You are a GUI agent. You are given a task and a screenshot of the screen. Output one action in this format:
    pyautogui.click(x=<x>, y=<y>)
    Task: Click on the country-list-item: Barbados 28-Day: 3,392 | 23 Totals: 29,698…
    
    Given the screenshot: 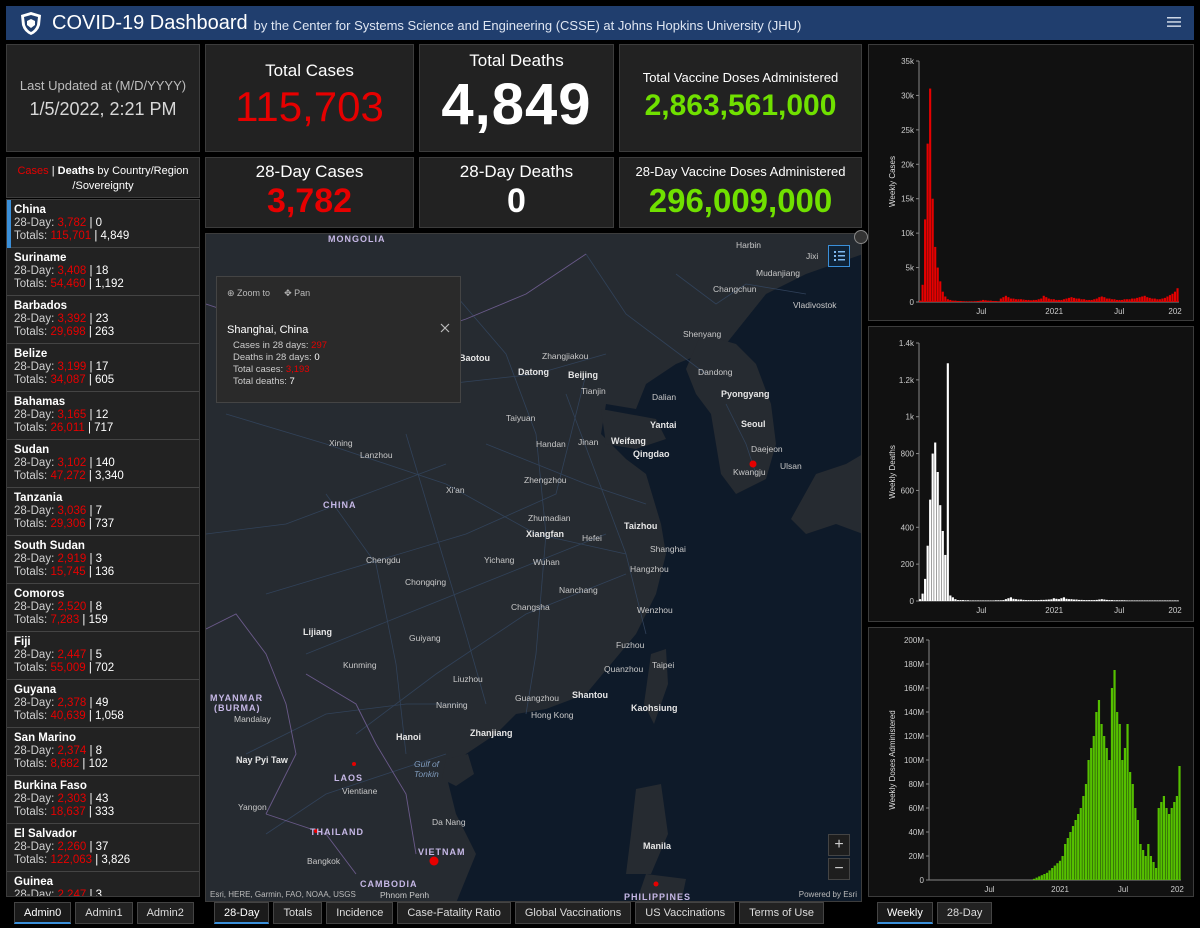 What is the action you would take?
    pyautogui.click(x=103, y=320)
    